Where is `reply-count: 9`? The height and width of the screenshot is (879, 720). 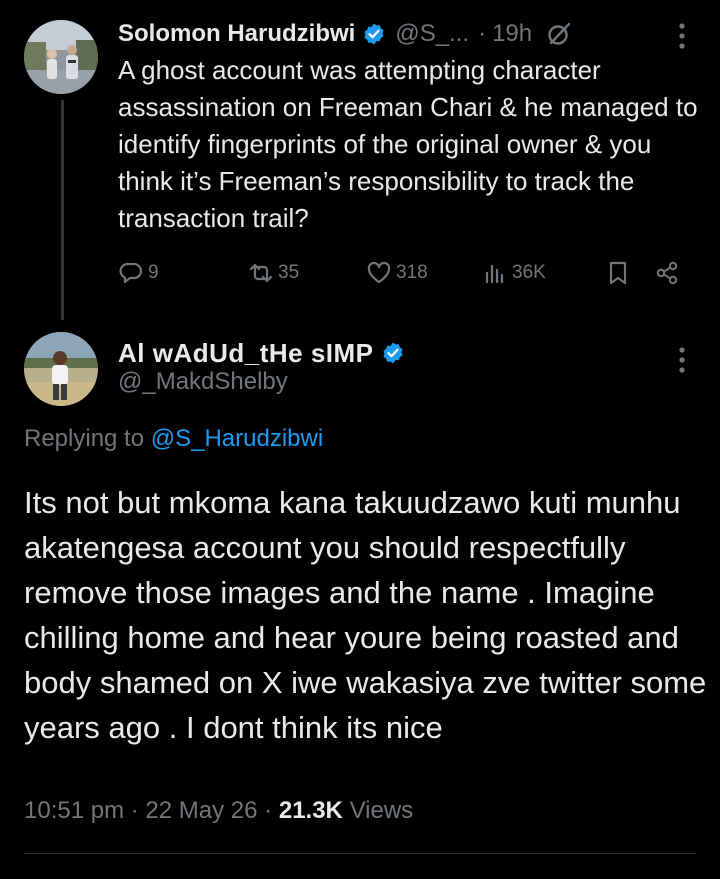
reply-count: 9 is located at coordinates (153, 272).